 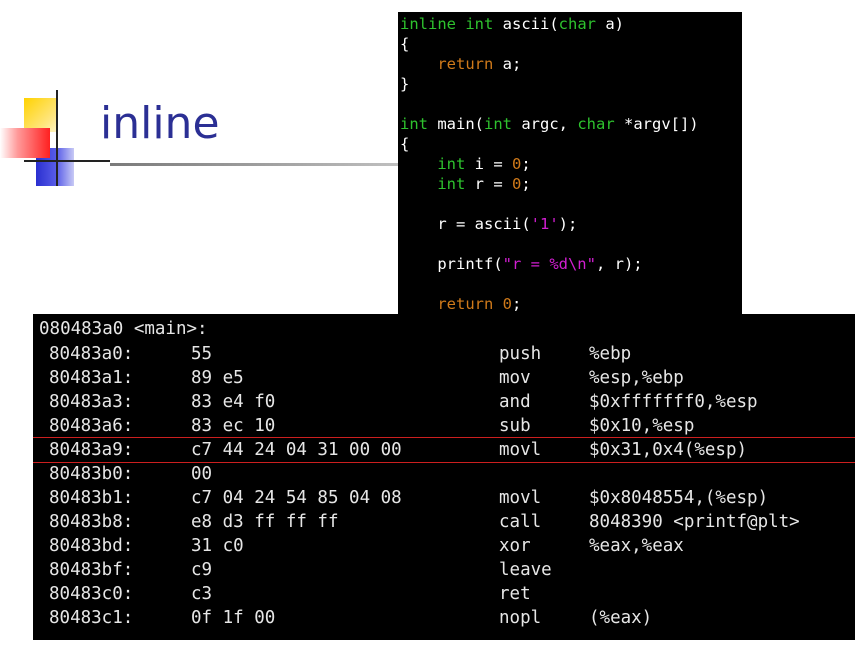 What do you see at coordinates (91, 498) in the screenshot?
I see `asm-address: 80483b1:` at bounding box center [91, 498].